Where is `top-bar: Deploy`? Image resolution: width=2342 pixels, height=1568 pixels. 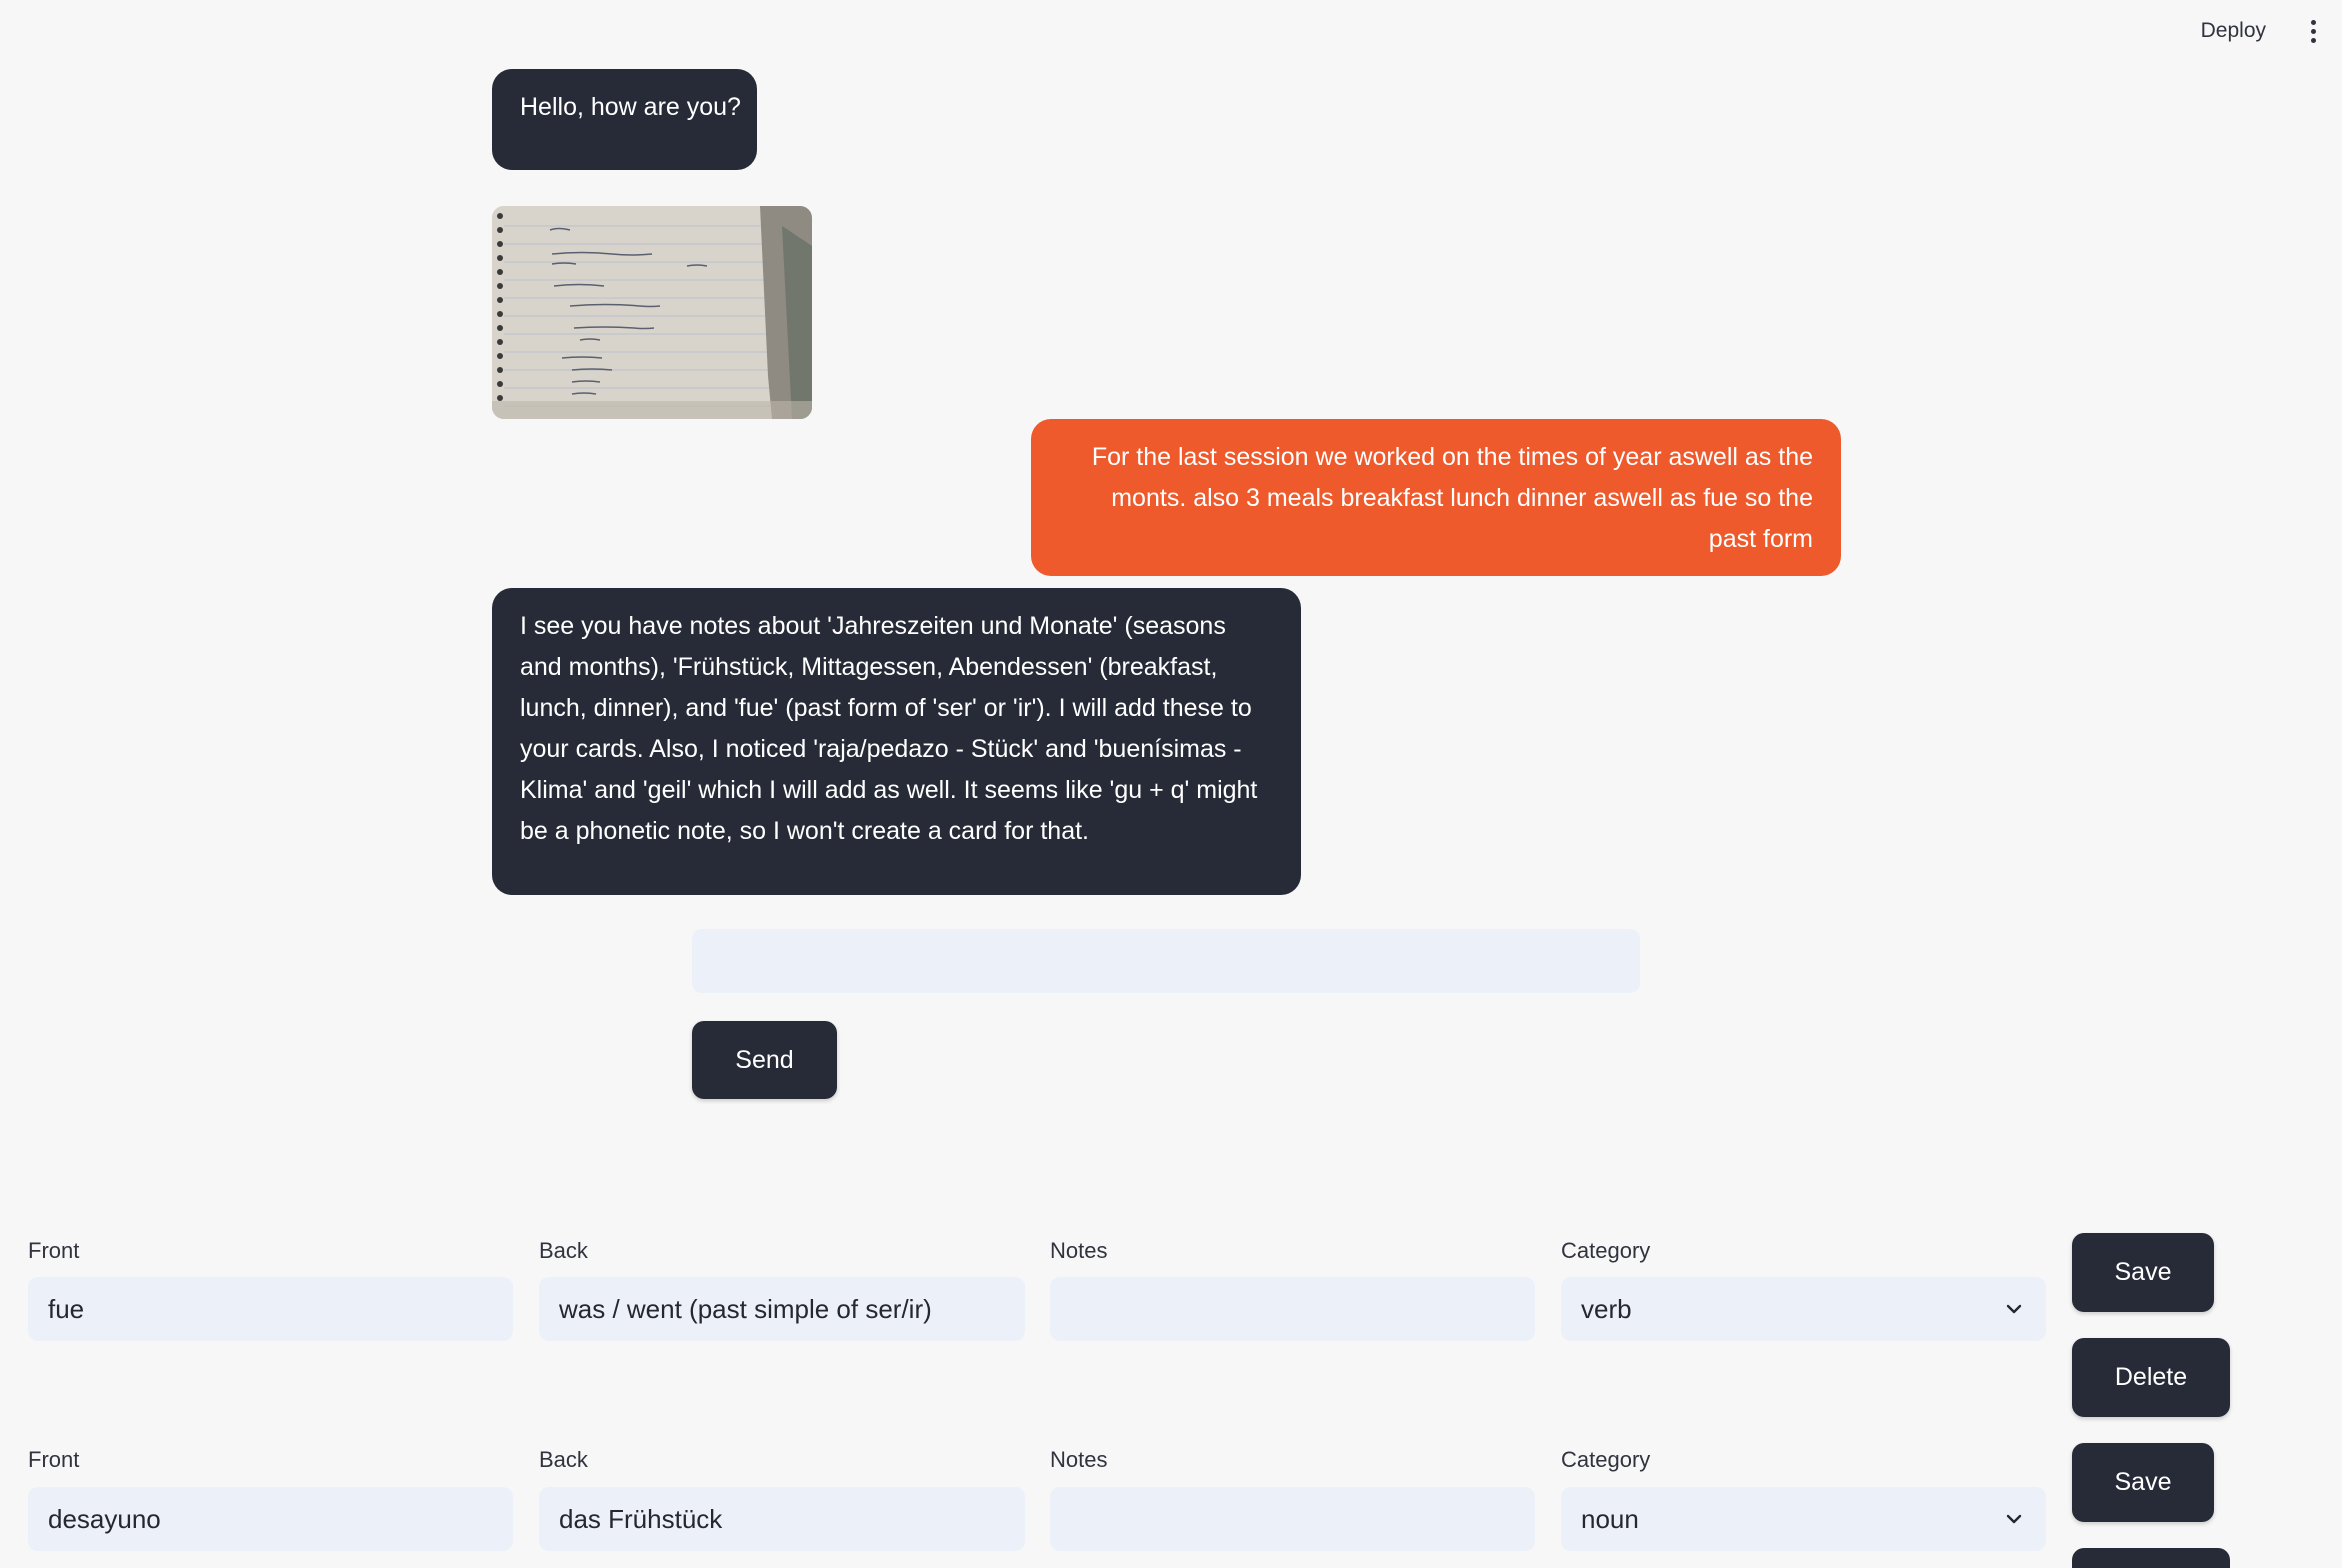
top-bar: Deploy is located at coordinates (1171, 30).